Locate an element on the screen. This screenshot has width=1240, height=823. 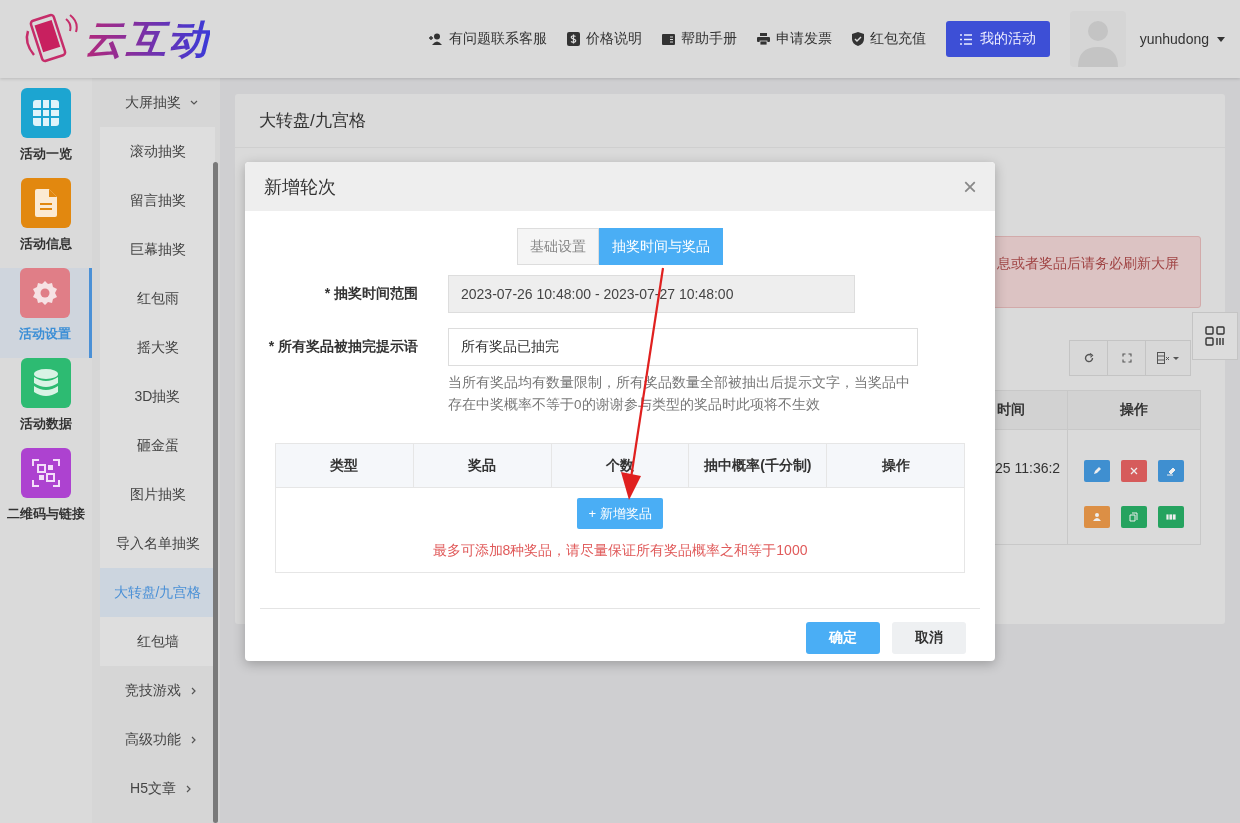
limit-note: 最多可添加8种奖品，请尽量保证所有奖品概率之和等于1000 is located at coordinates (620, 551).